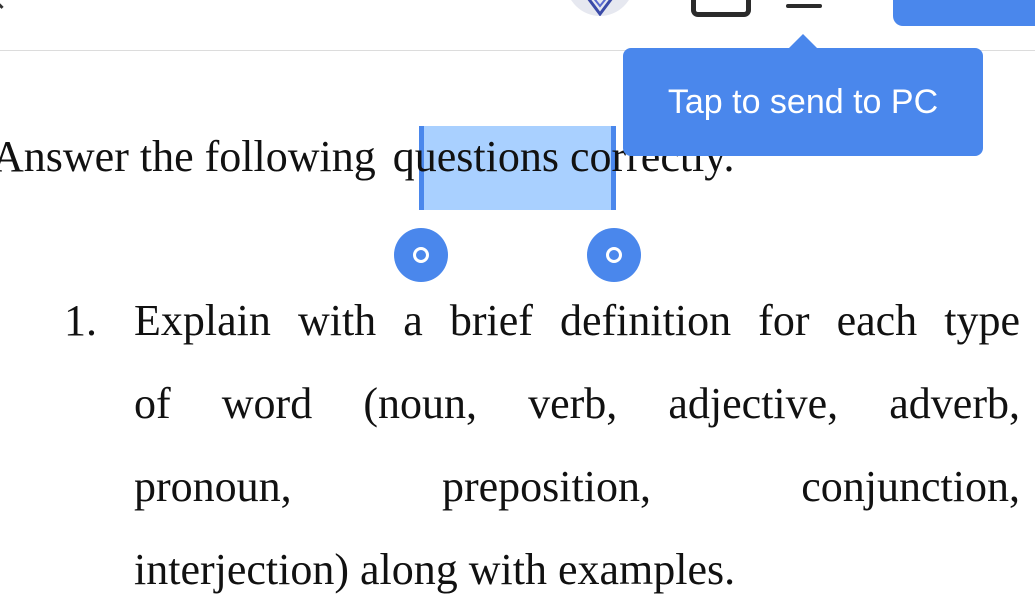 Image resolution: width=1035 pixels, height=615 pixels. I want to click on selected-word: questions, so click(473, 156).